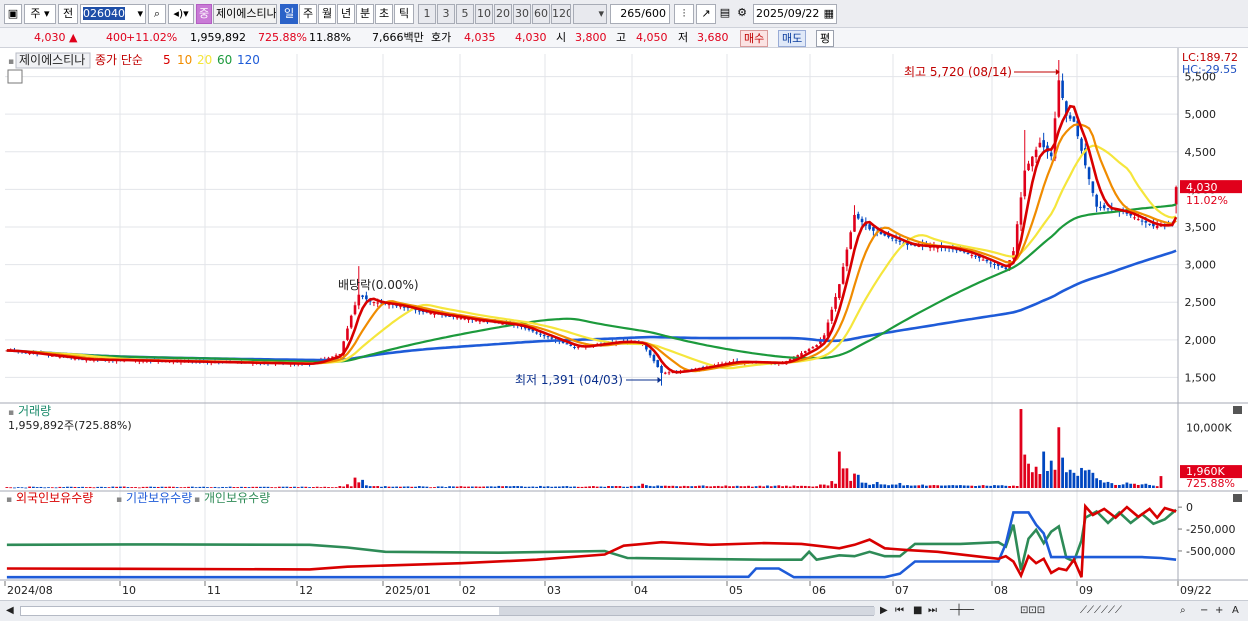 The width and height of the screenshot is (1248, 621). What do you see at coordinates (289, 14) in the screenshot?
I see `period-day: 일` at bounding box center [289, 14].